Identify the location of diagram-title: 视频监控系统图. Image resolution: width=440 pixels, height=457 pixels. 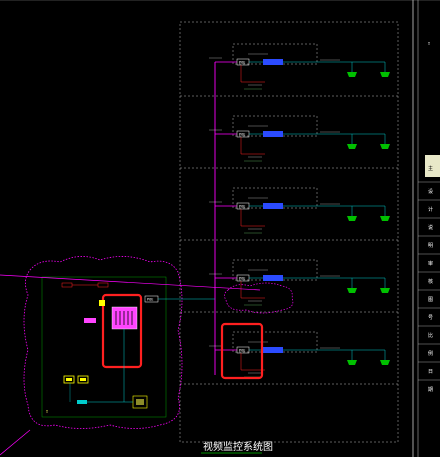
(238, 446).